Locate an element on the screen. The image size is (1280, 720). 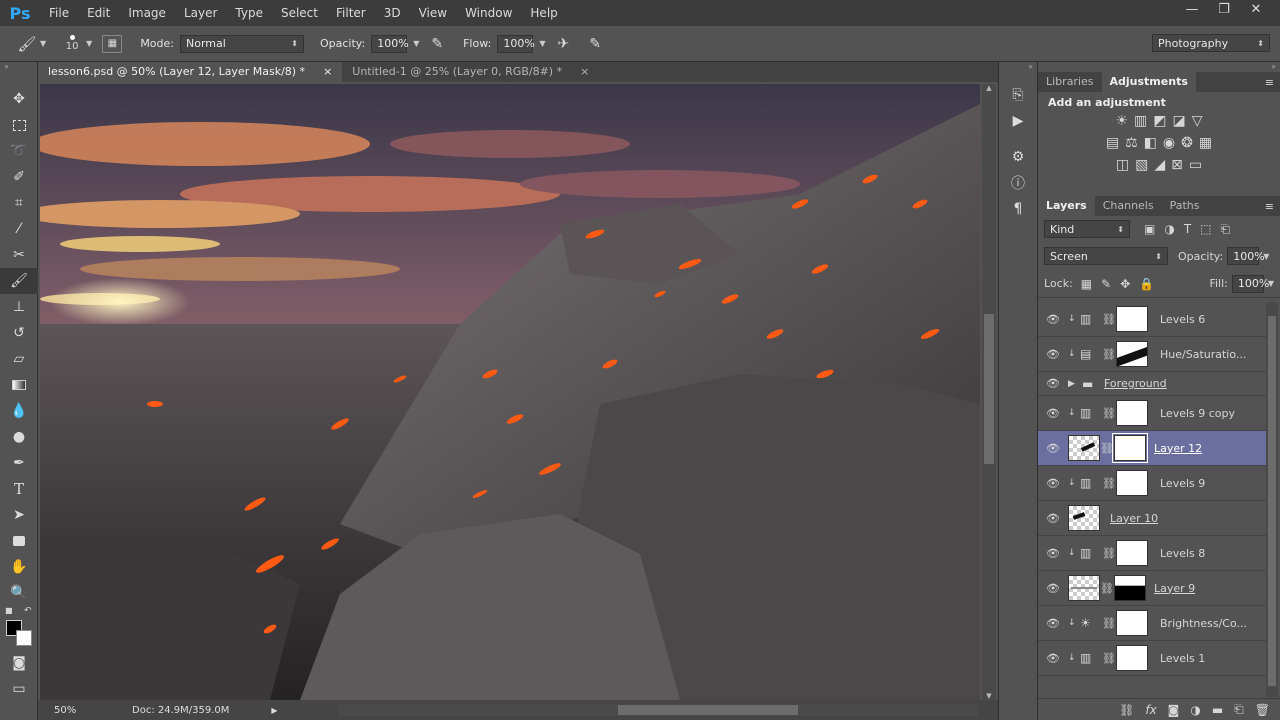
color-swatches: ■ ↶ is located at coordinates (18, 628).